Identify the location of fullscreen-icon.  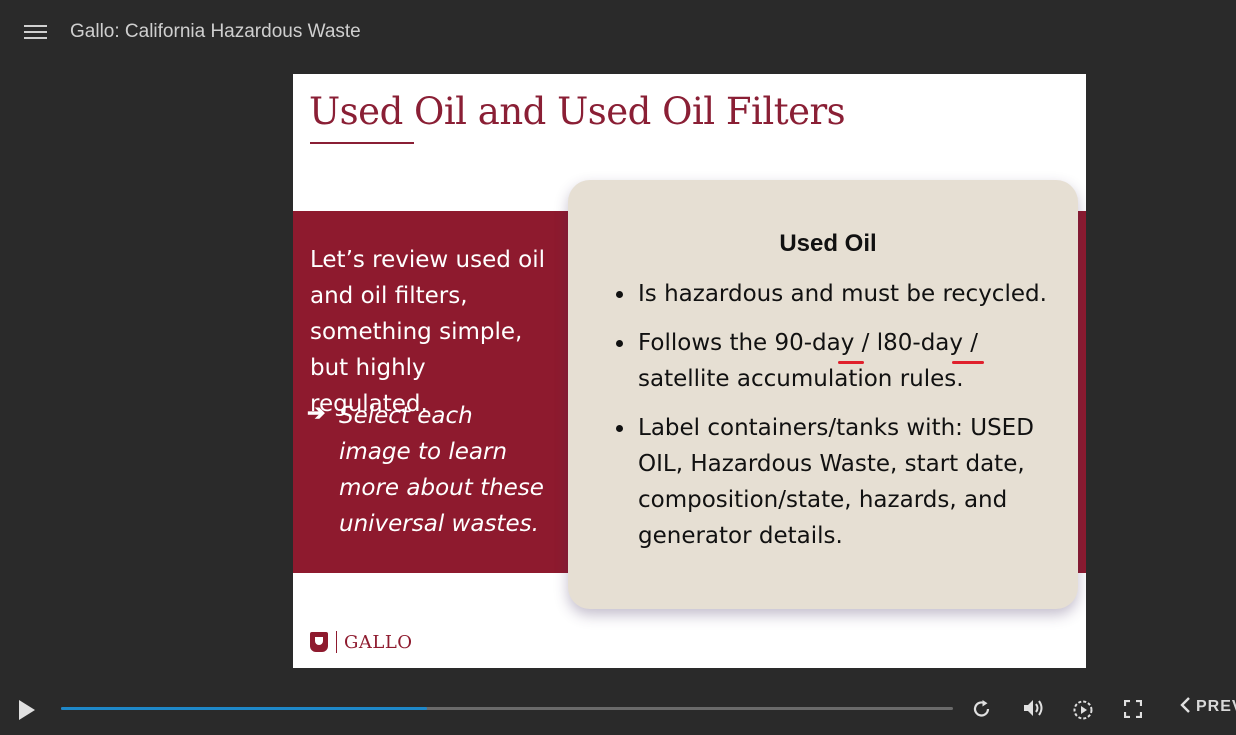
(1133, 711).